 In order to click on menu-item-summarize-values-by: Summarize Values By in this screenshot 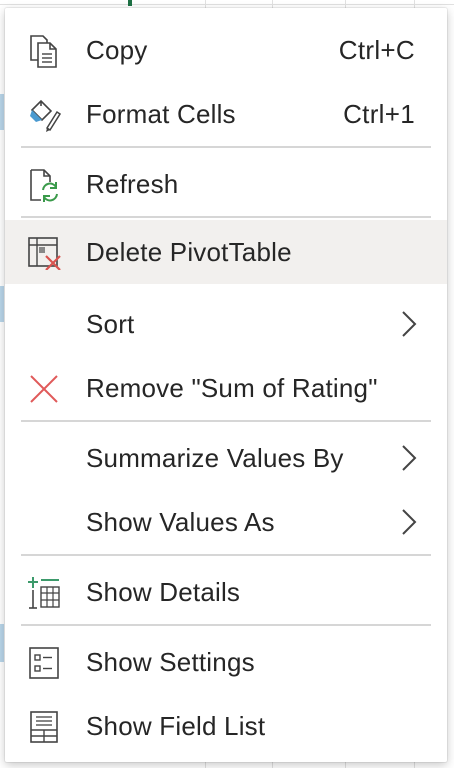, I will do `click(226, 458)`.